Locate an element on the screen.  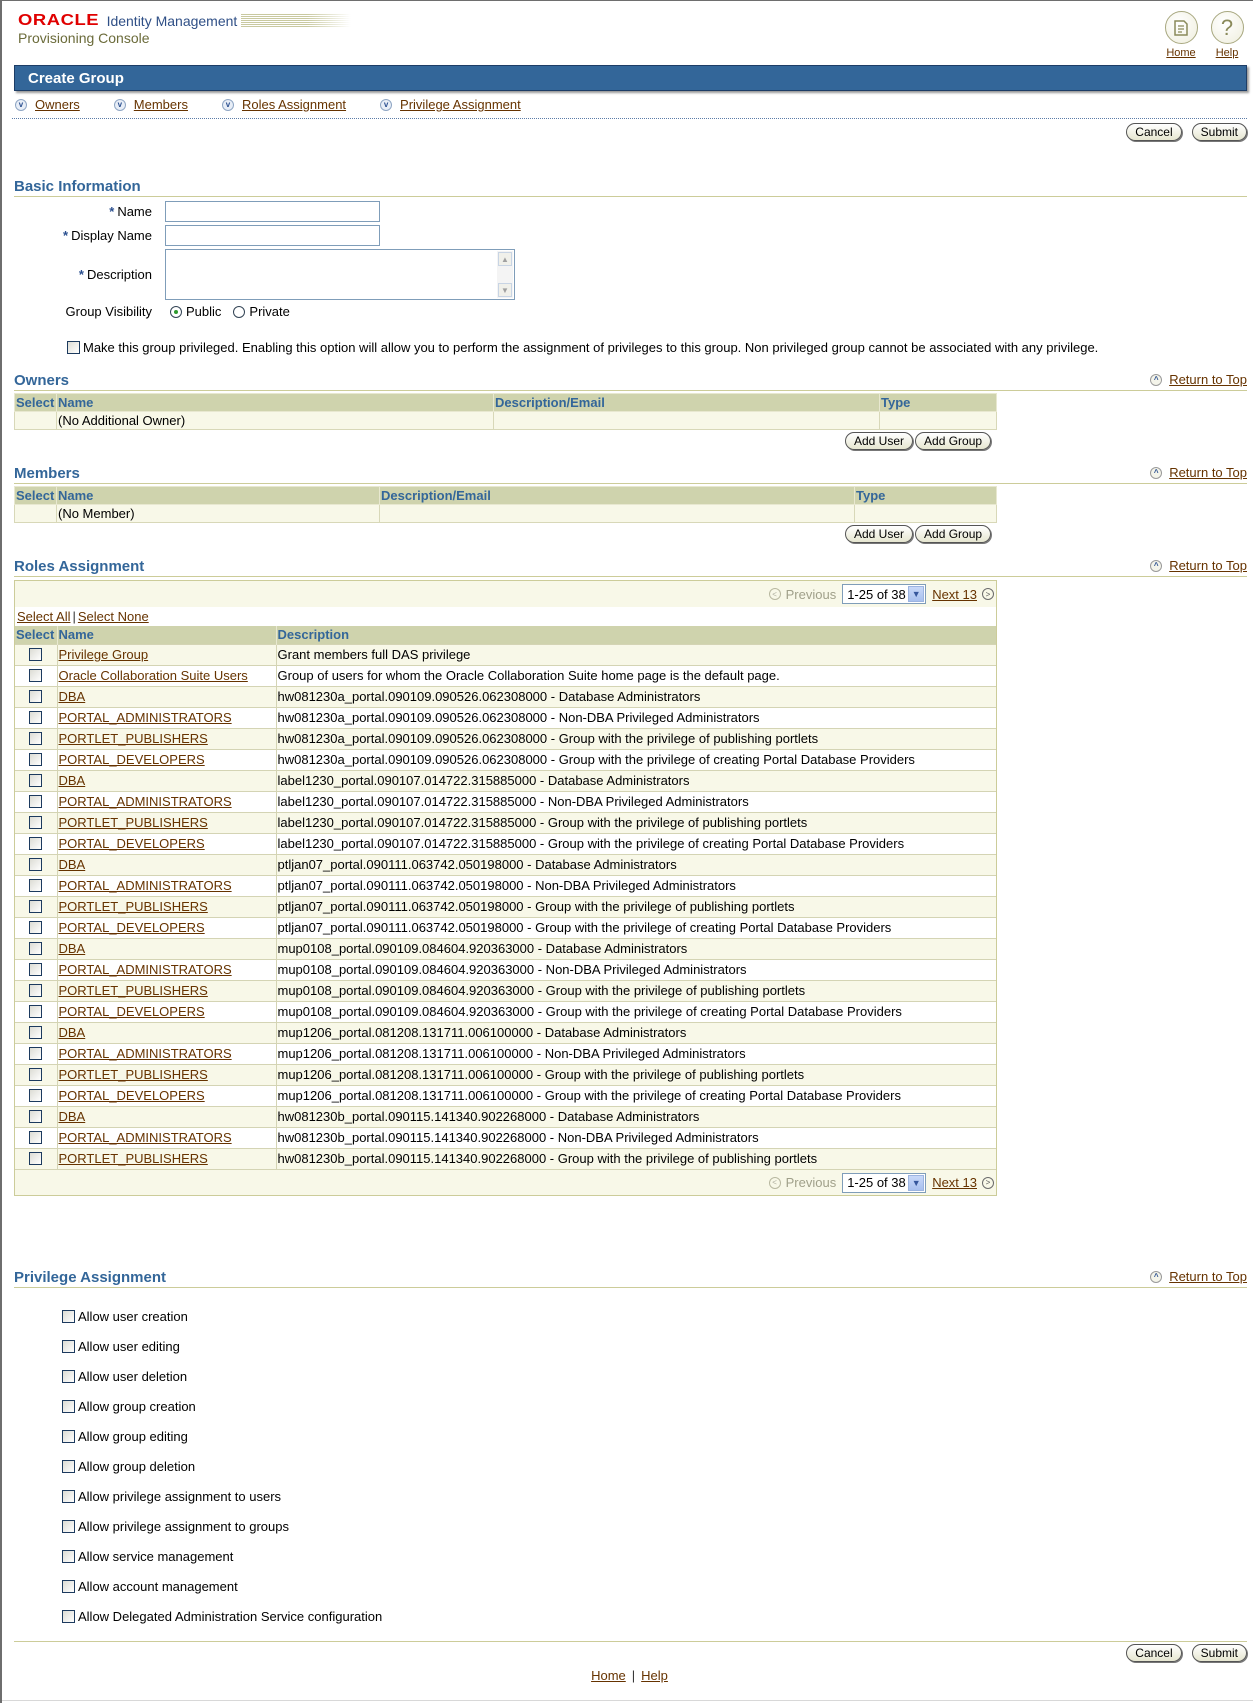
members-add-user-button: Add User is located at coordinates (879, 534).